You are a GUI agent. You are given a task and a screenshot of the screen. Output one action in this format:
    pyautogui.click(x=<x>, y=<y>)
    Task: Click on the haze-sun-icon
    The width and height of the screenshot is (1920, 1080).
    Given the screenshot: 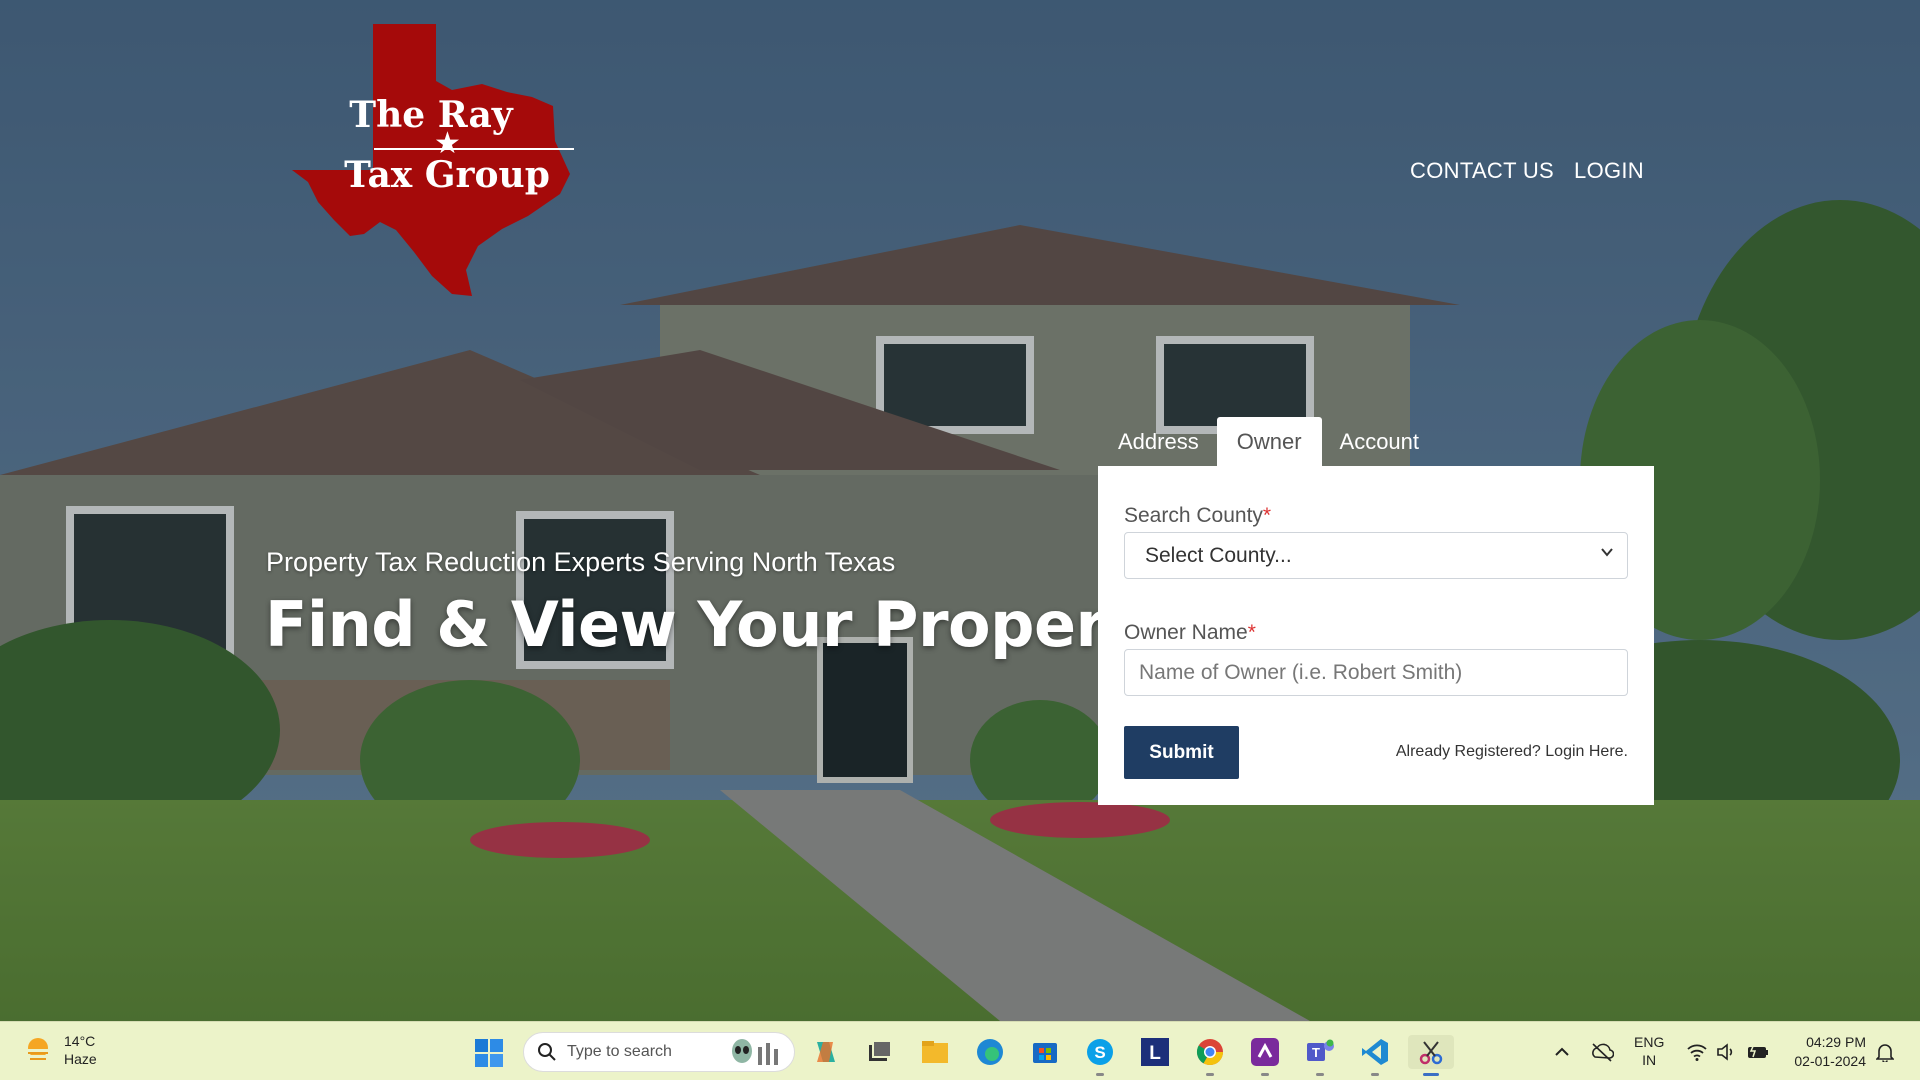 What is the action you would take?
    pyautogui.click(x=38, y=1049)
    